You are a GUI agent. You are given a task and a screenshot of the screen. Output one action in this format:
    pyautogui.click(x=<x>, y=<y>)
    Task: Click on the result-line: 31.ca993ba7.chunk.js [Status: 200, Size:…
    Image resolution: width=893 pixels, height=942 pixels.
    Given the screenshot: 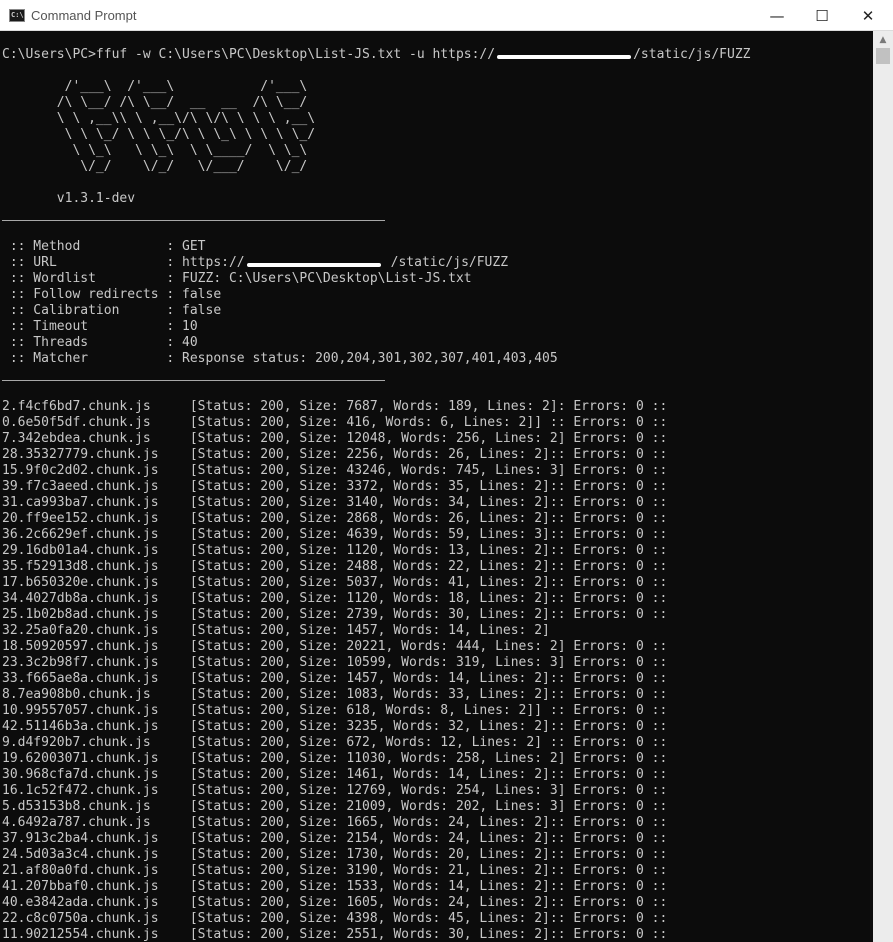 What is the action you would take?
    pyautogui.click(x=335, y=502)
    